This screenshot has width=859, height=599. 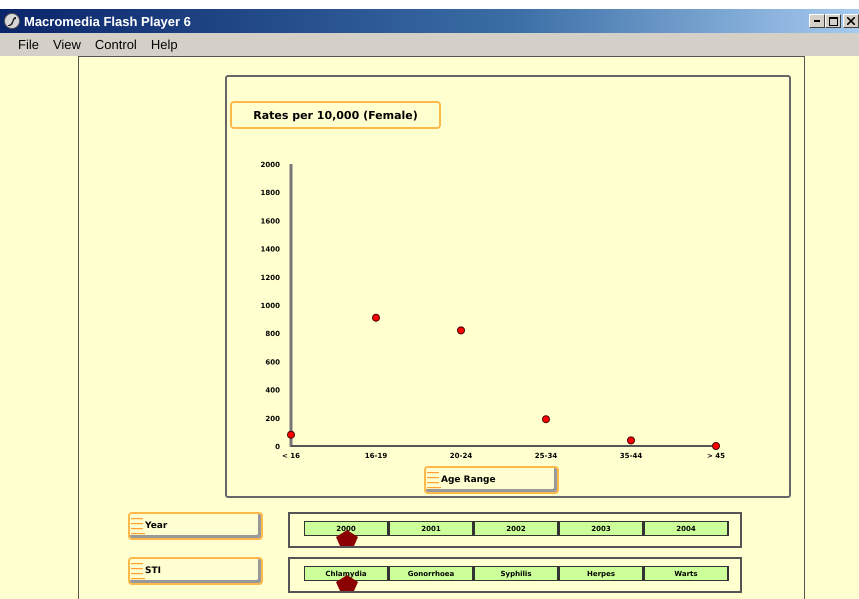 I want to click on menu-item: File, so click(x=28, y=44).